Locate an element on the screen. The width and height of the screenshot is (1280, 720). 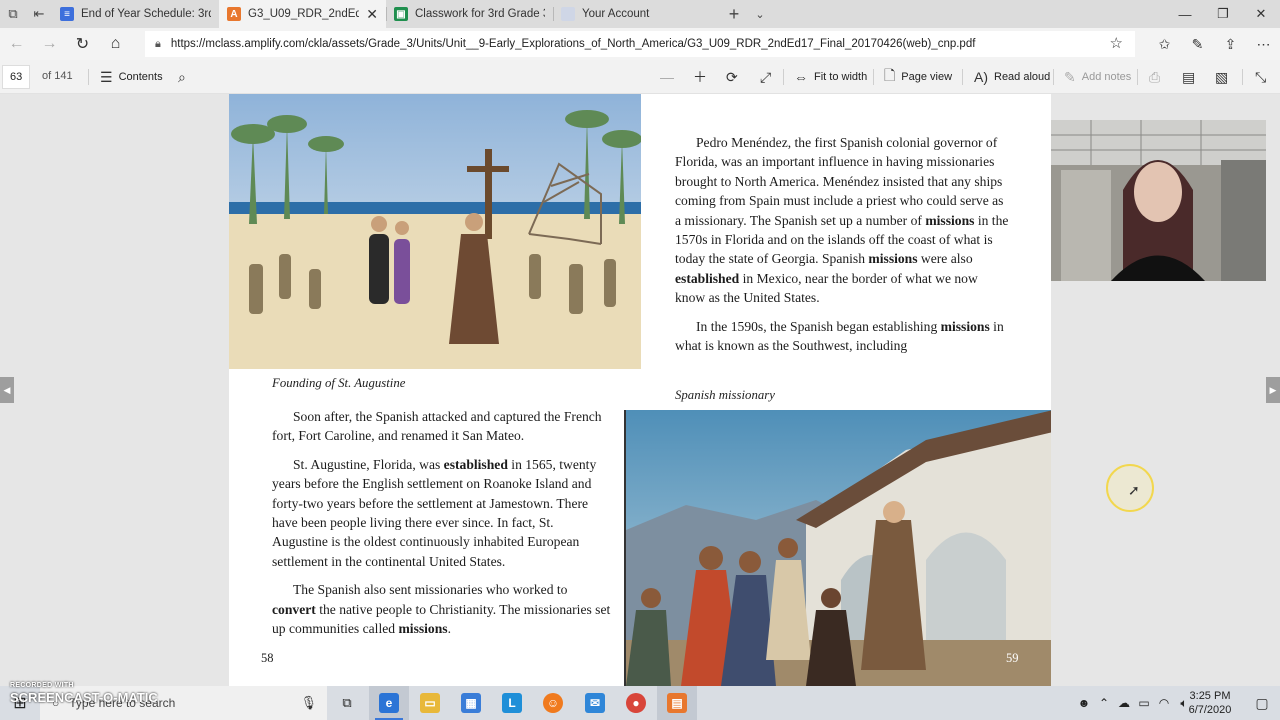
page-number-right: 59 is located at coordinates (1012, 658).